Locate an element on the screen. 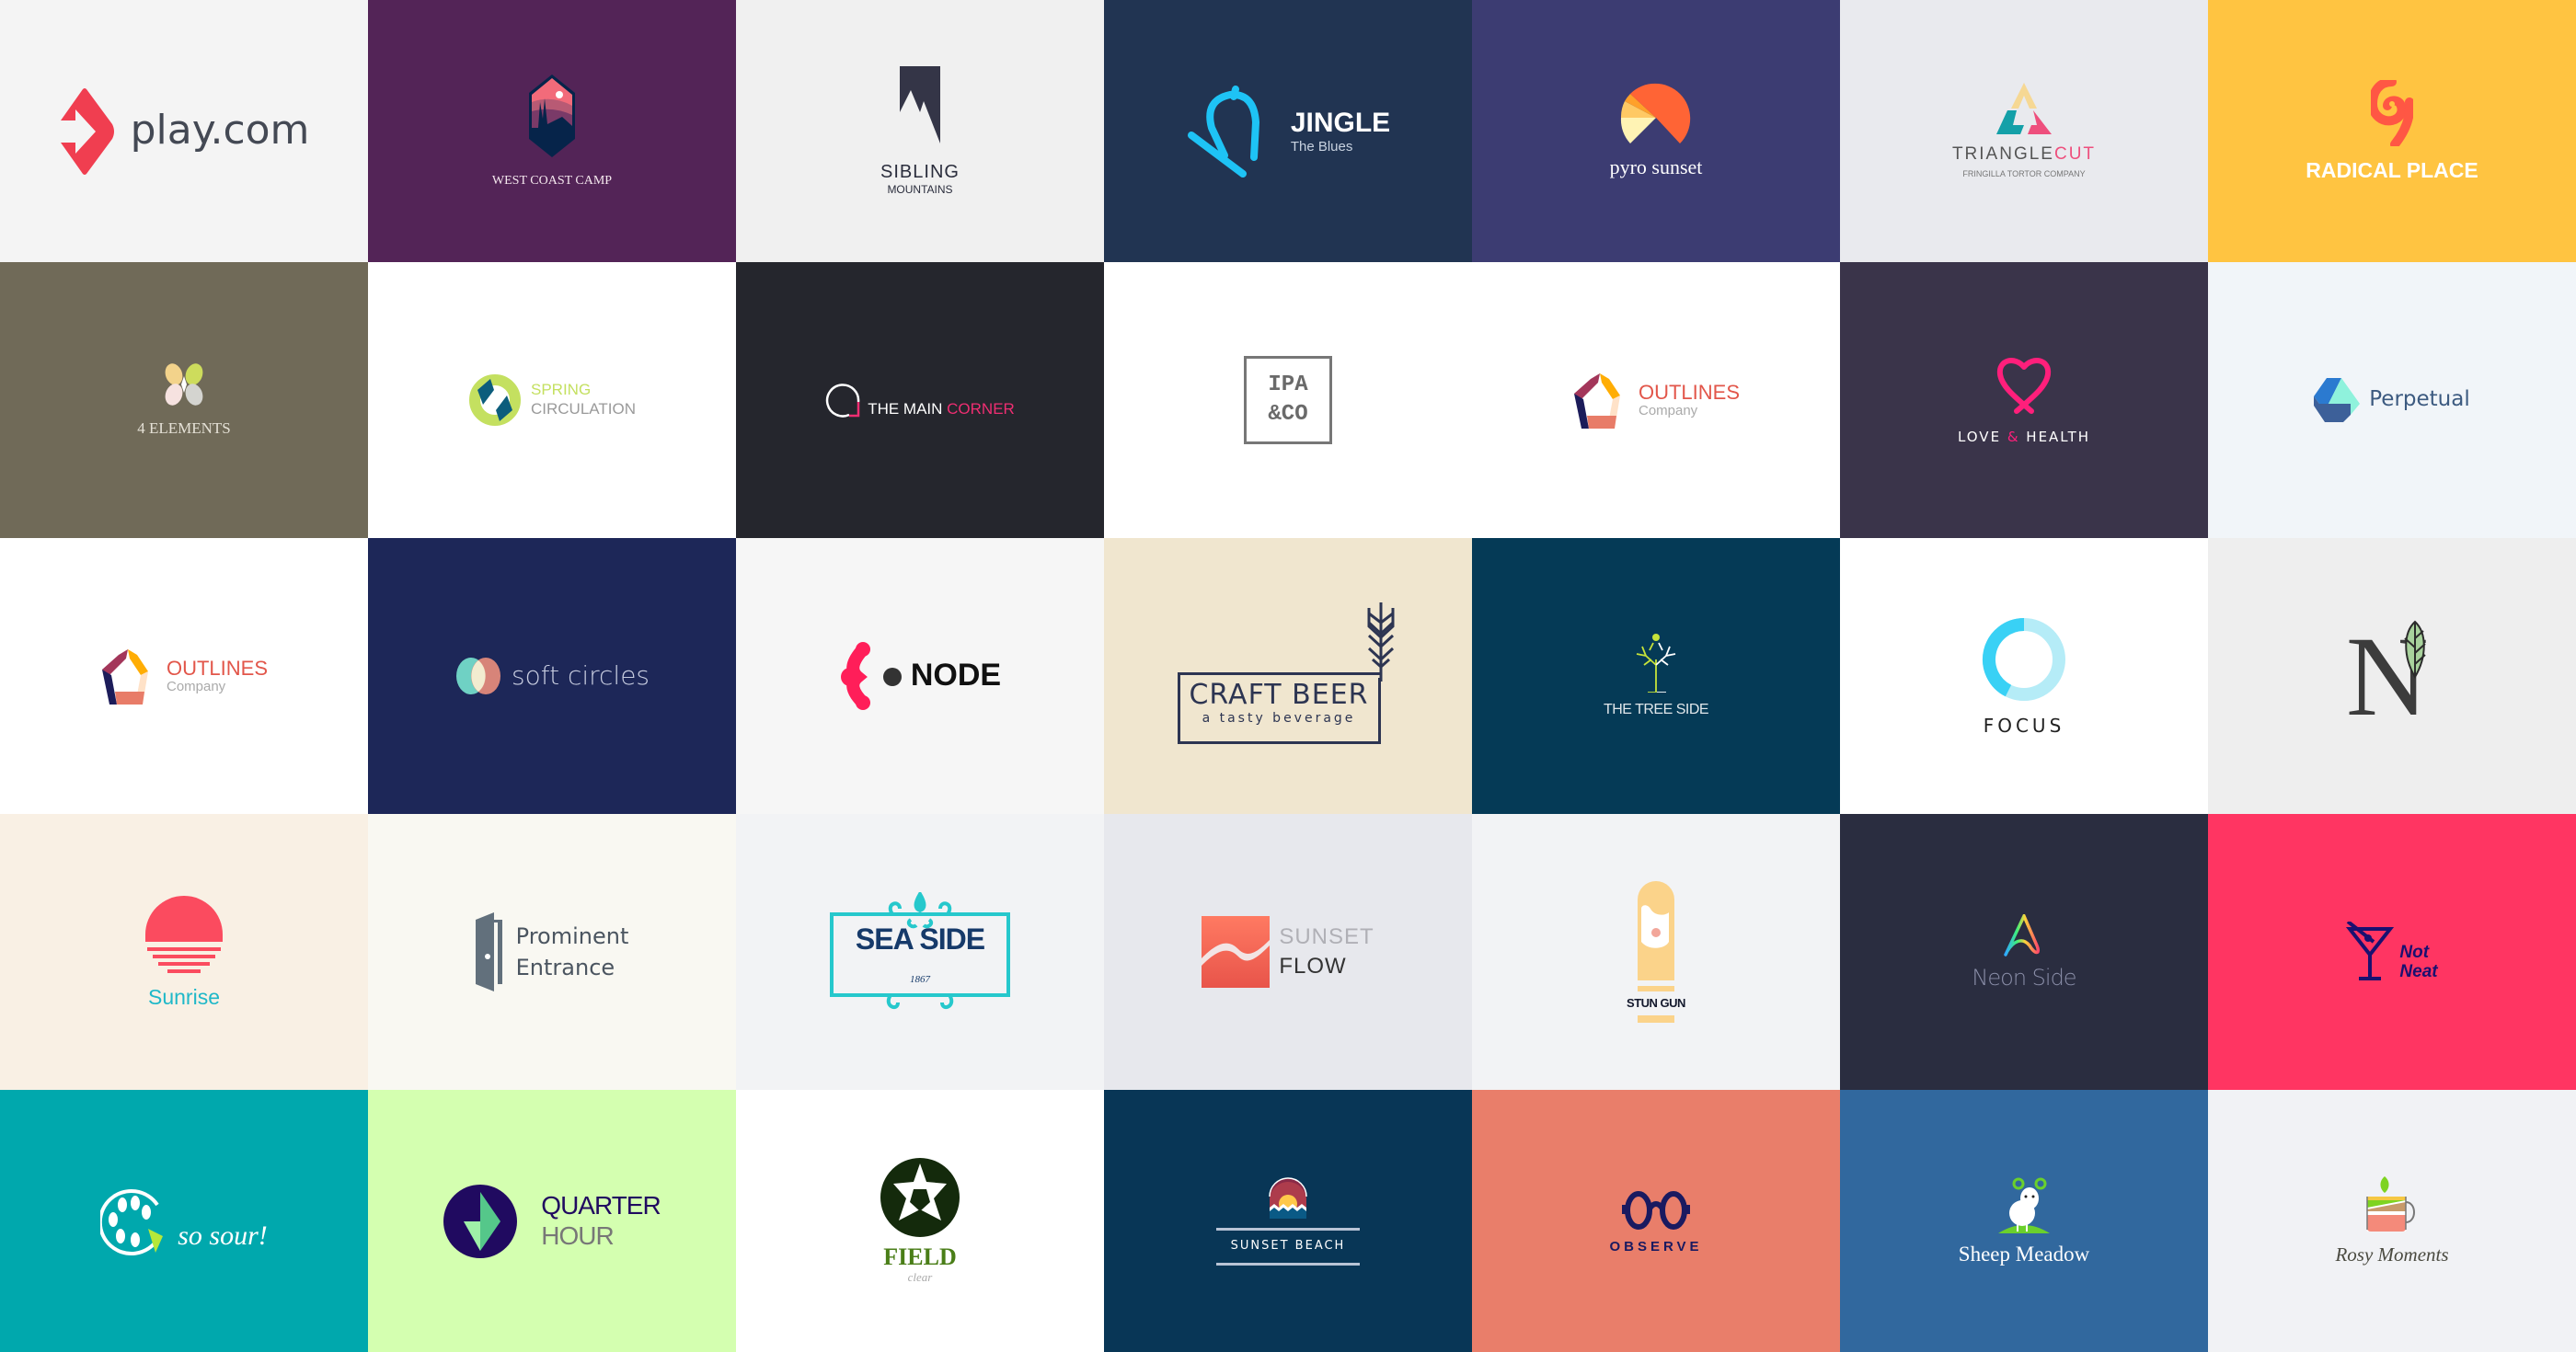  glasses-icon is located at coordinates (1656, 1211).